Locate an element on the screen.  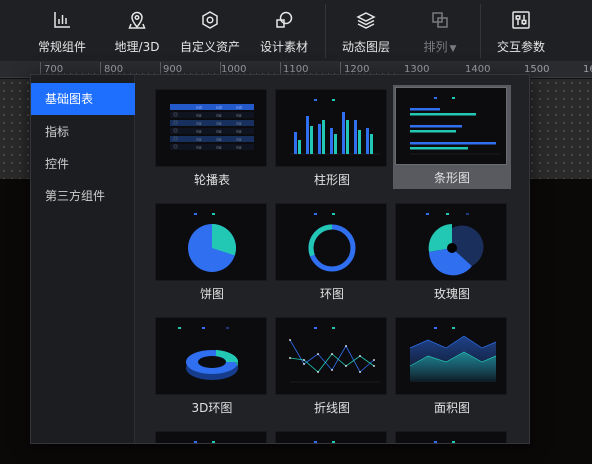
card-ring-chart: 环图 is located at coordinates (332, 253).